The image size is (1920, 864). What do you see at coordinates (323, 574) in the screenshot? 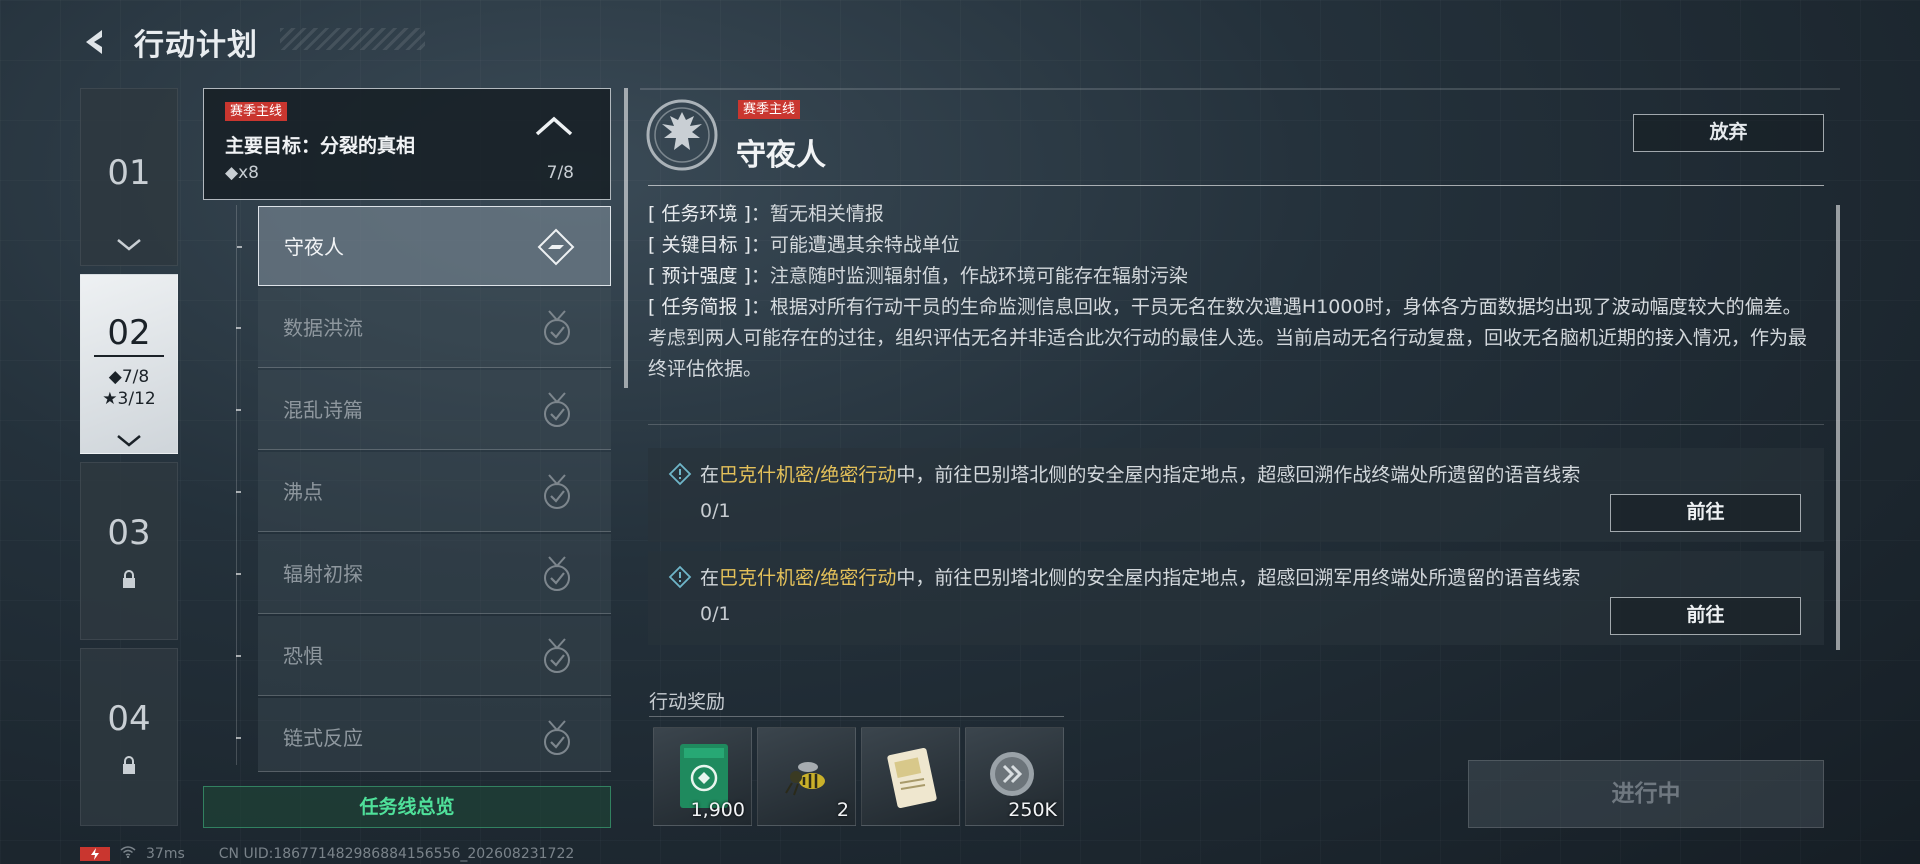
I see `mission-label: 辐射初探` at bounding box center [323, 574].